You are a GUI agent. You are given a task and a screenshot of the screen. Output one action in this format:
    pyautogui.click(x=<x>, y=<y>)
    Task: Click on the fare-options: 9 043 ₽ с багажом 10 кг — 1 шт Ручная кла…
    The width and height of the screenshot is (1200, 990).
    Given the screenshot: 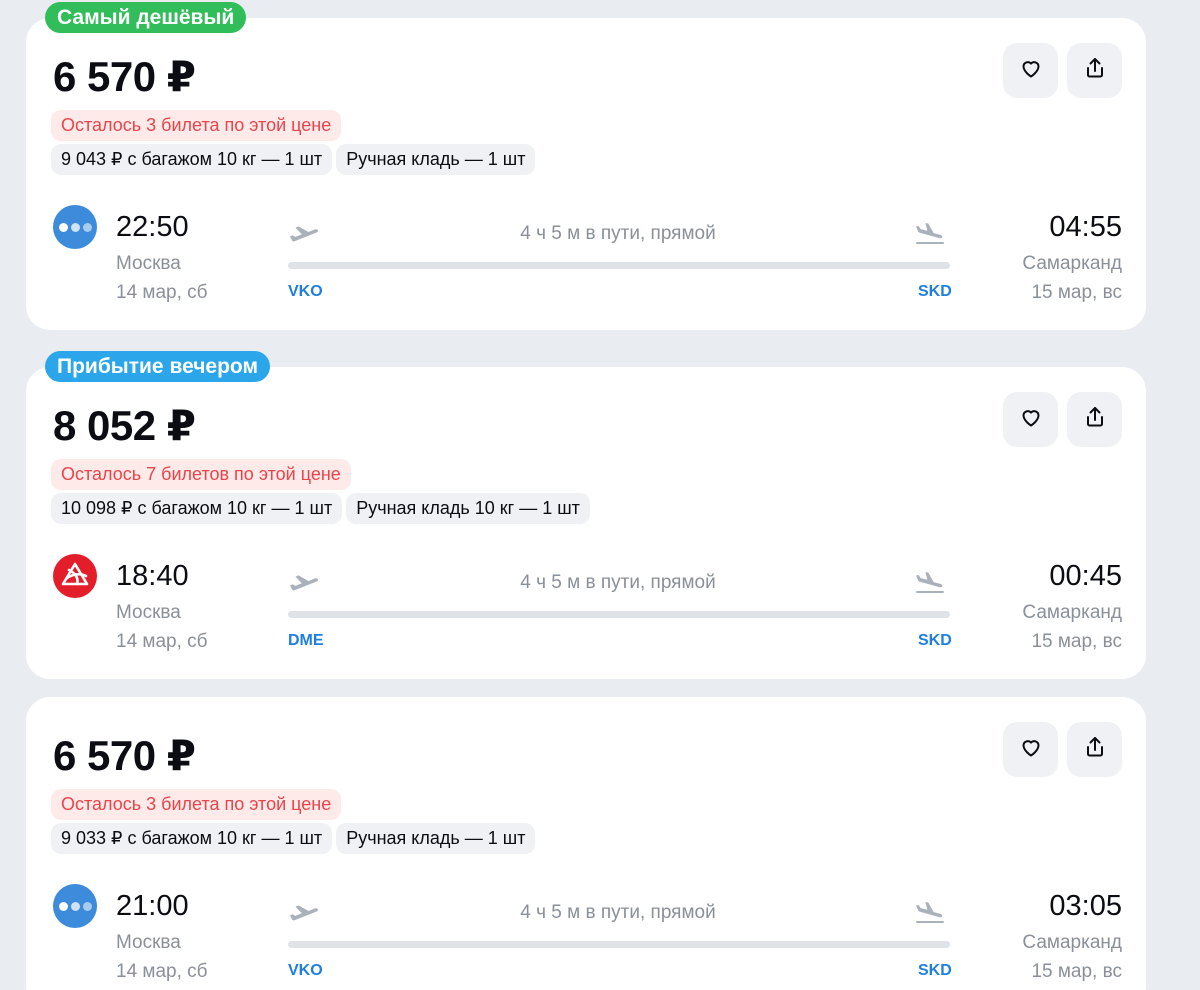 What is the action you would take?
    pyautogui.click(x=293, y=159)
    